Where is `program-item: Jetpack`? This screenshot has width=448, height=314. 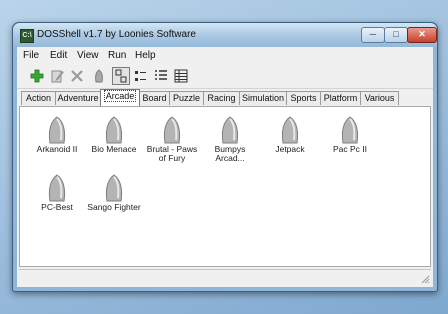
program-item: Jetpack is located at coordinates (290, 135).